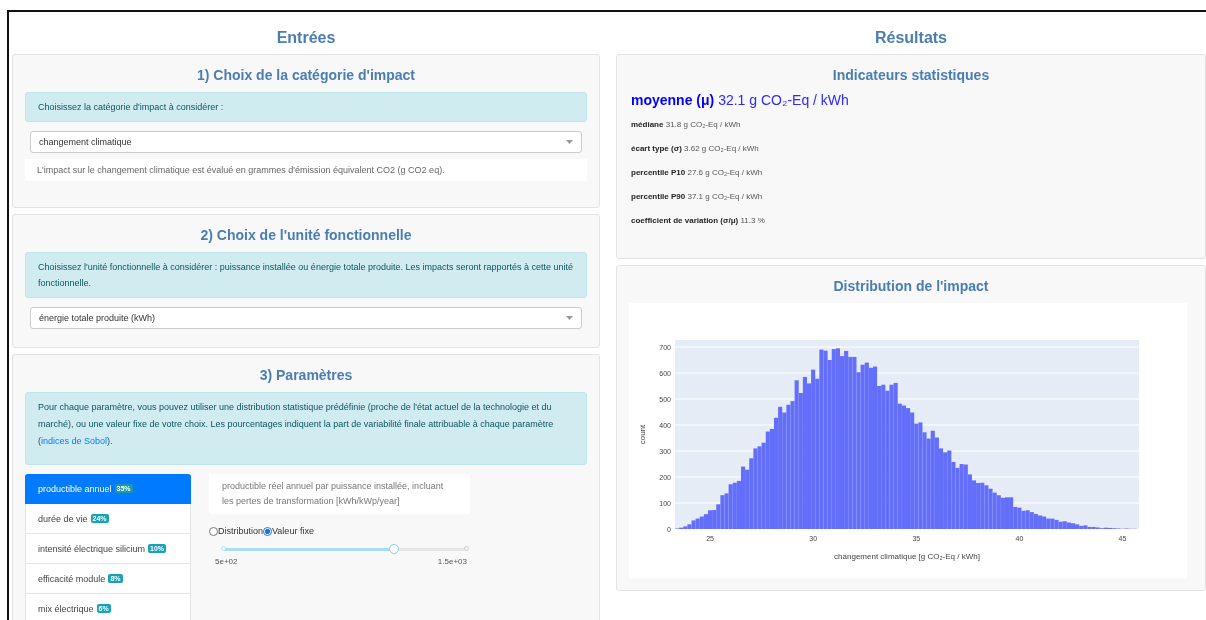 The image size is (1206, 620). I want to click on stat-value: 37.1 g CO₂-Eq / kWh, so click(725, 196).